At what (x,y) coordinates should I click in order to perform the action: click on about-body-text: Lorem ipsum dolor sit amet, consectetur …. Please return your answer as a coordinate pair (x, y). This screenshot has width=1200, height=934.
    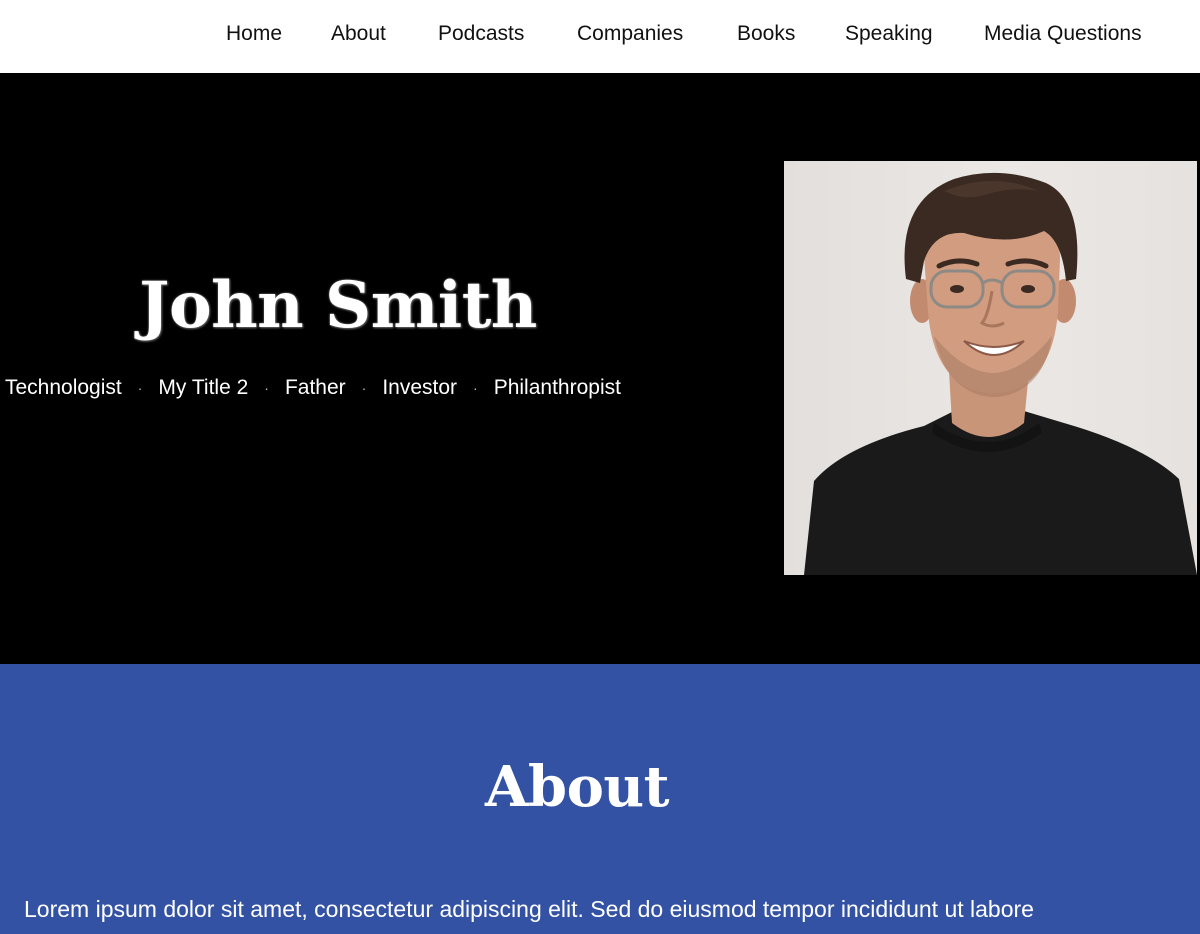
    Looking at the image, I should click on (529, 909).